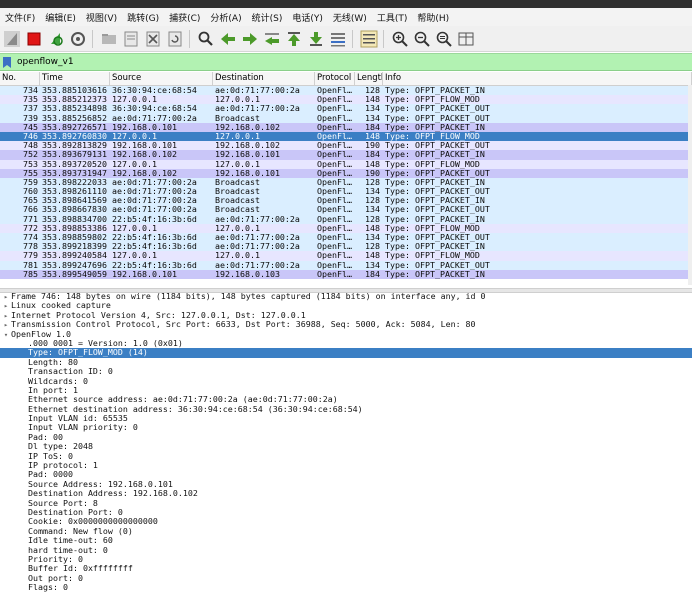 The image size is (692, 602). What do you see at coordinates (346, 484) in the screenshot?
I see `detail-tree-item: Source Address: 192.168.0.101` at bounding box center [346, 484].